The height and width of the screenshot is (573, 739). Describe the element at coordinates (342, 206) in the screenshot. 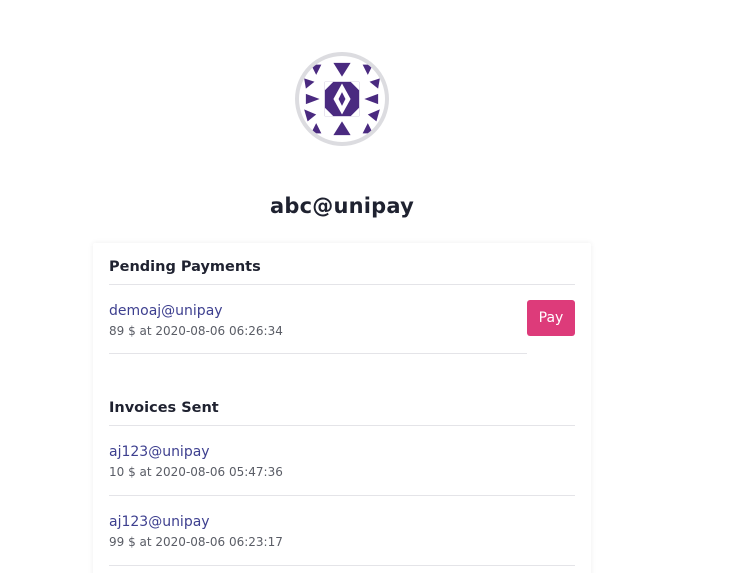

I see `profile-username: abc@unipay` at that location.